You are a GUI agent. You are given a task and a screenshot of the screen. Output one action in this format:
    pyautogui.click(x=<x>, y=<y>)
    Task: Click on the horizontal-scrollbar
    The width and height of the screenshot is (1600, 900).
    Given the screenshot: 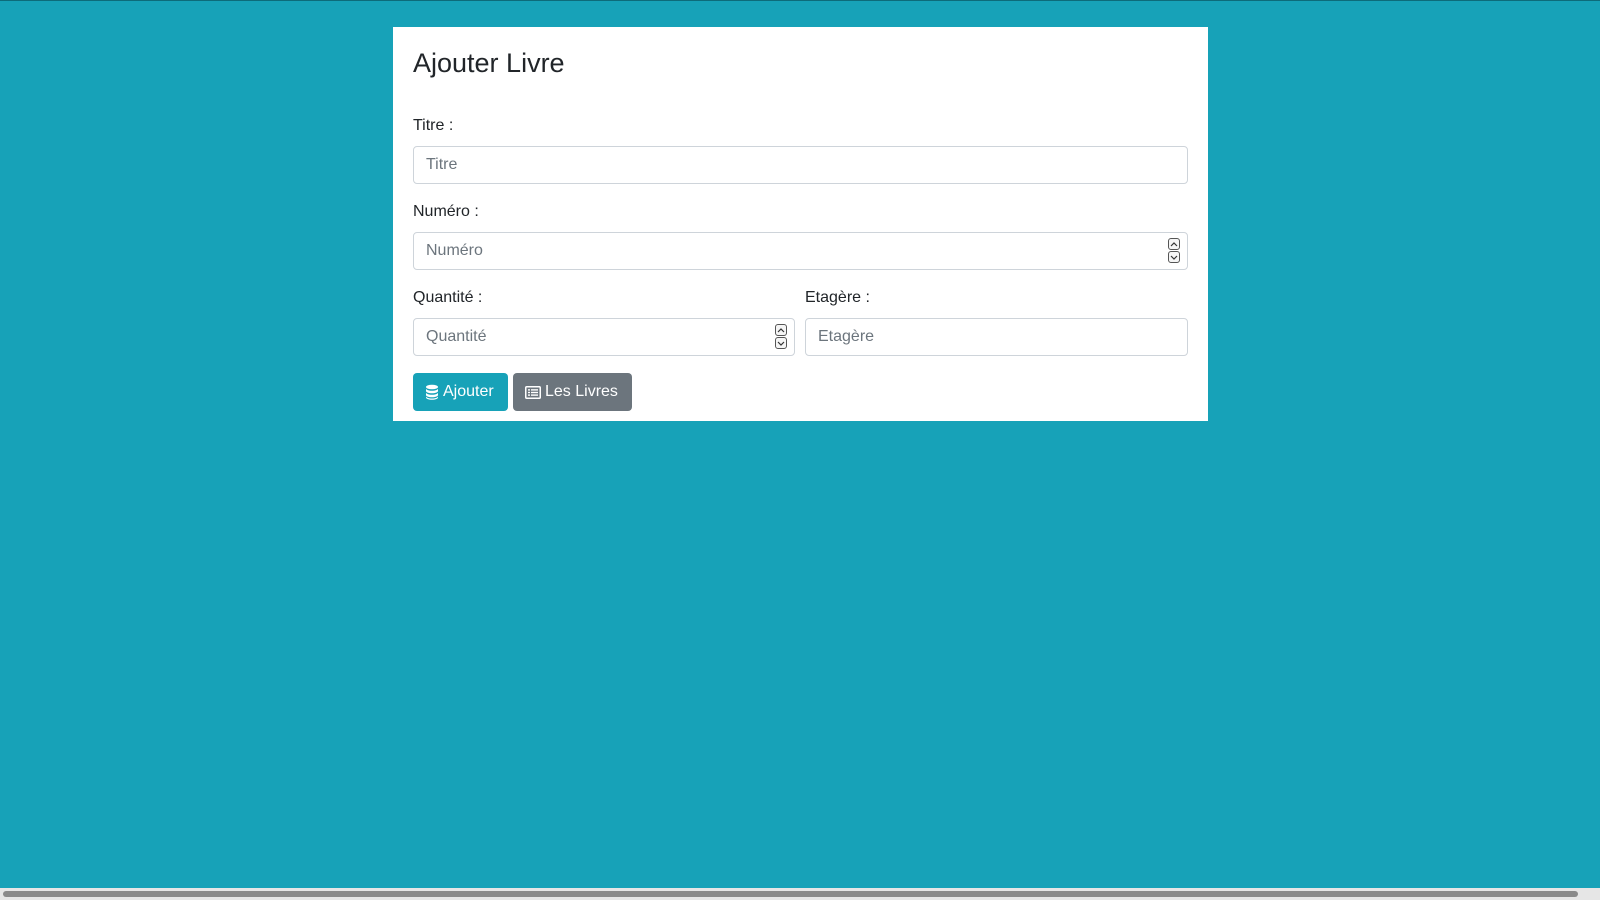 What is the action you would take?
    pyautogui.click(x=800, y=894)
    